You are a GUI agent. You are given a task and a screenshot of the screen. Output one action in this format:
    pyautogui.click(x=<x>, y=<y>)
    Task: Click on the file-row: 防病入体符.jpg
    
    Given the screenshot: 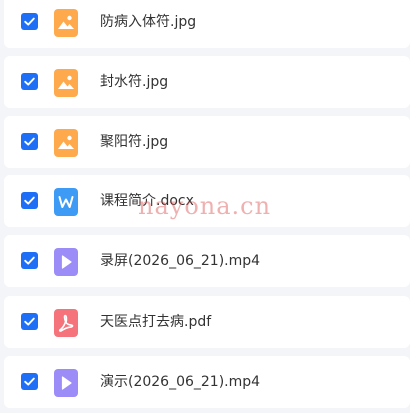 What is the action you would take?
    pyautogui.click(x=207, y=24)
    